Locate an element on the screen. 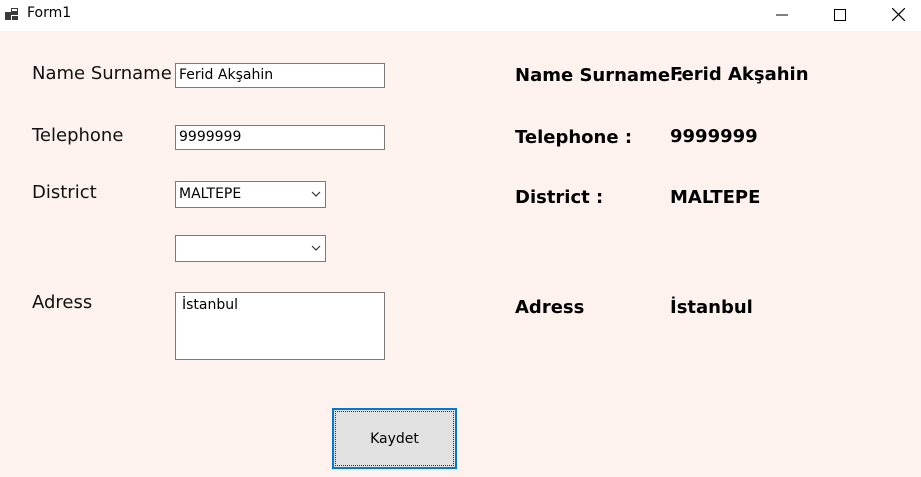 The width and height of the screenshot is (921, 477). summary-adress-value: İstanbul is located at coordinates (711, 307).